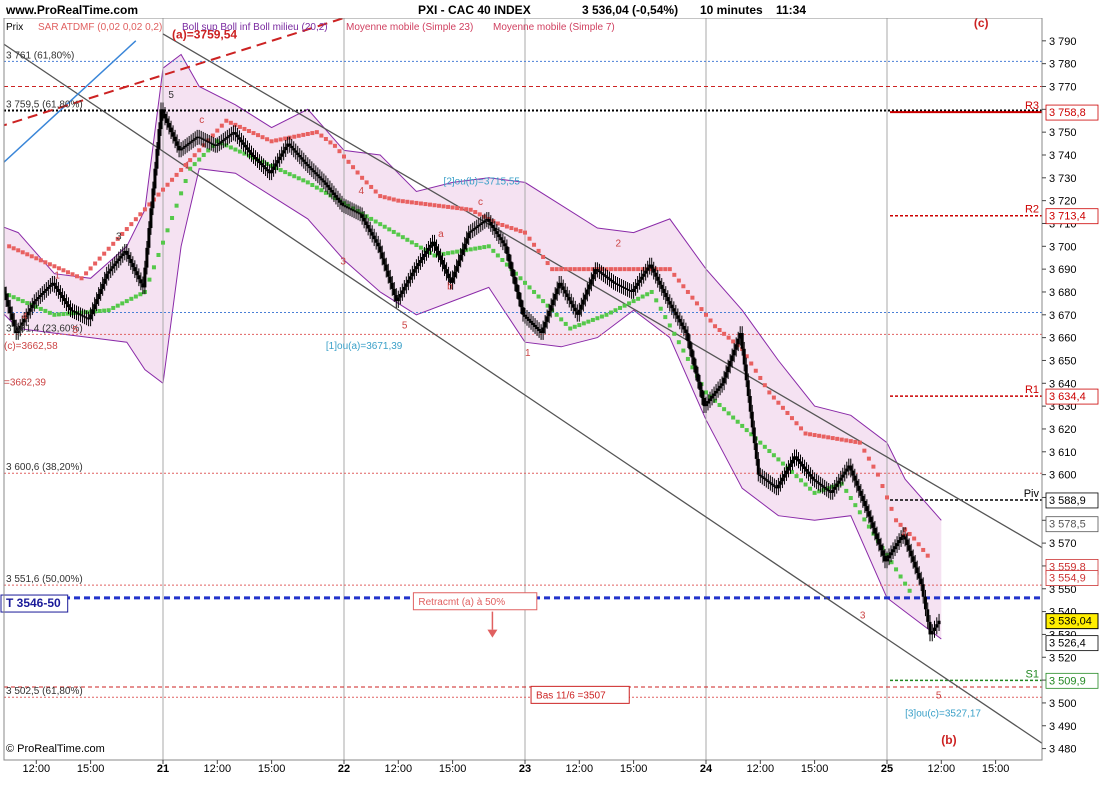 This screenshot has height=805, width=1100. What do you see at coordinates (100, 27) in the screenshot?
I see `legend-sar: SAR ATDMF (0,02 0,02 0,2)` at bounding box center [100, 27].